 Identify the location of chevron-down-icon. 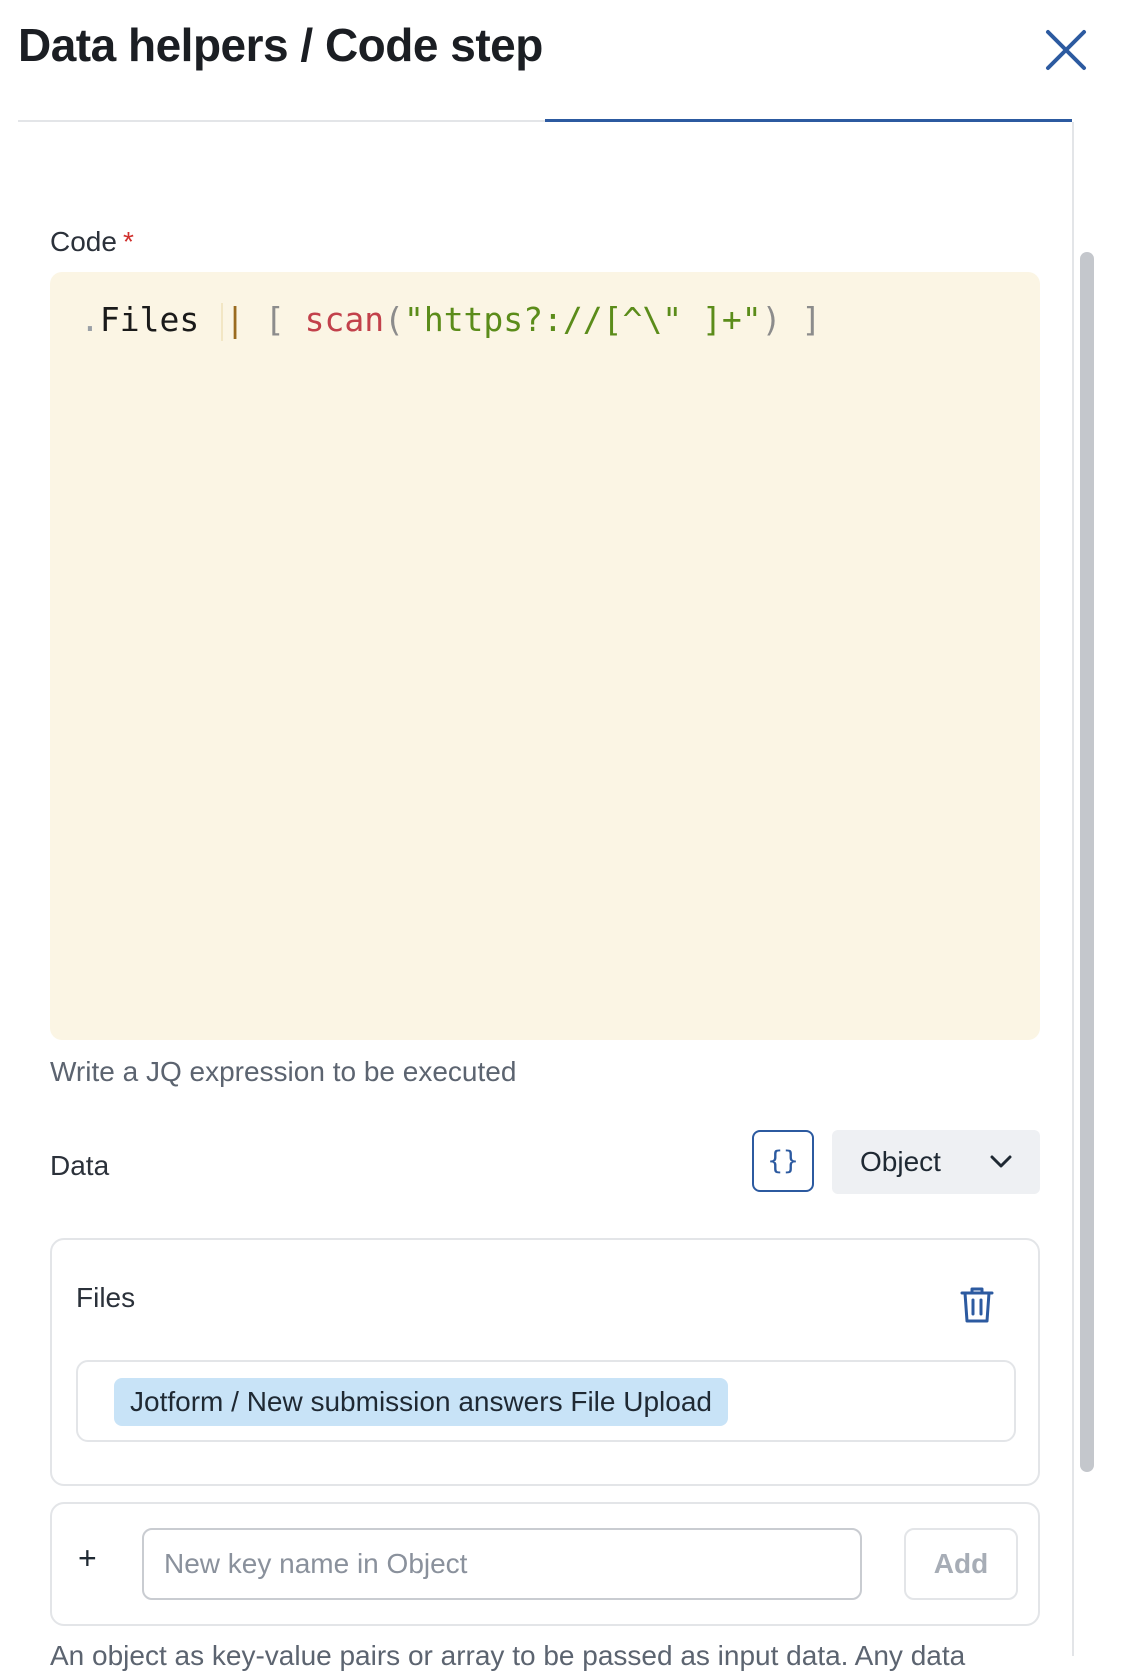
(1001, 1161).